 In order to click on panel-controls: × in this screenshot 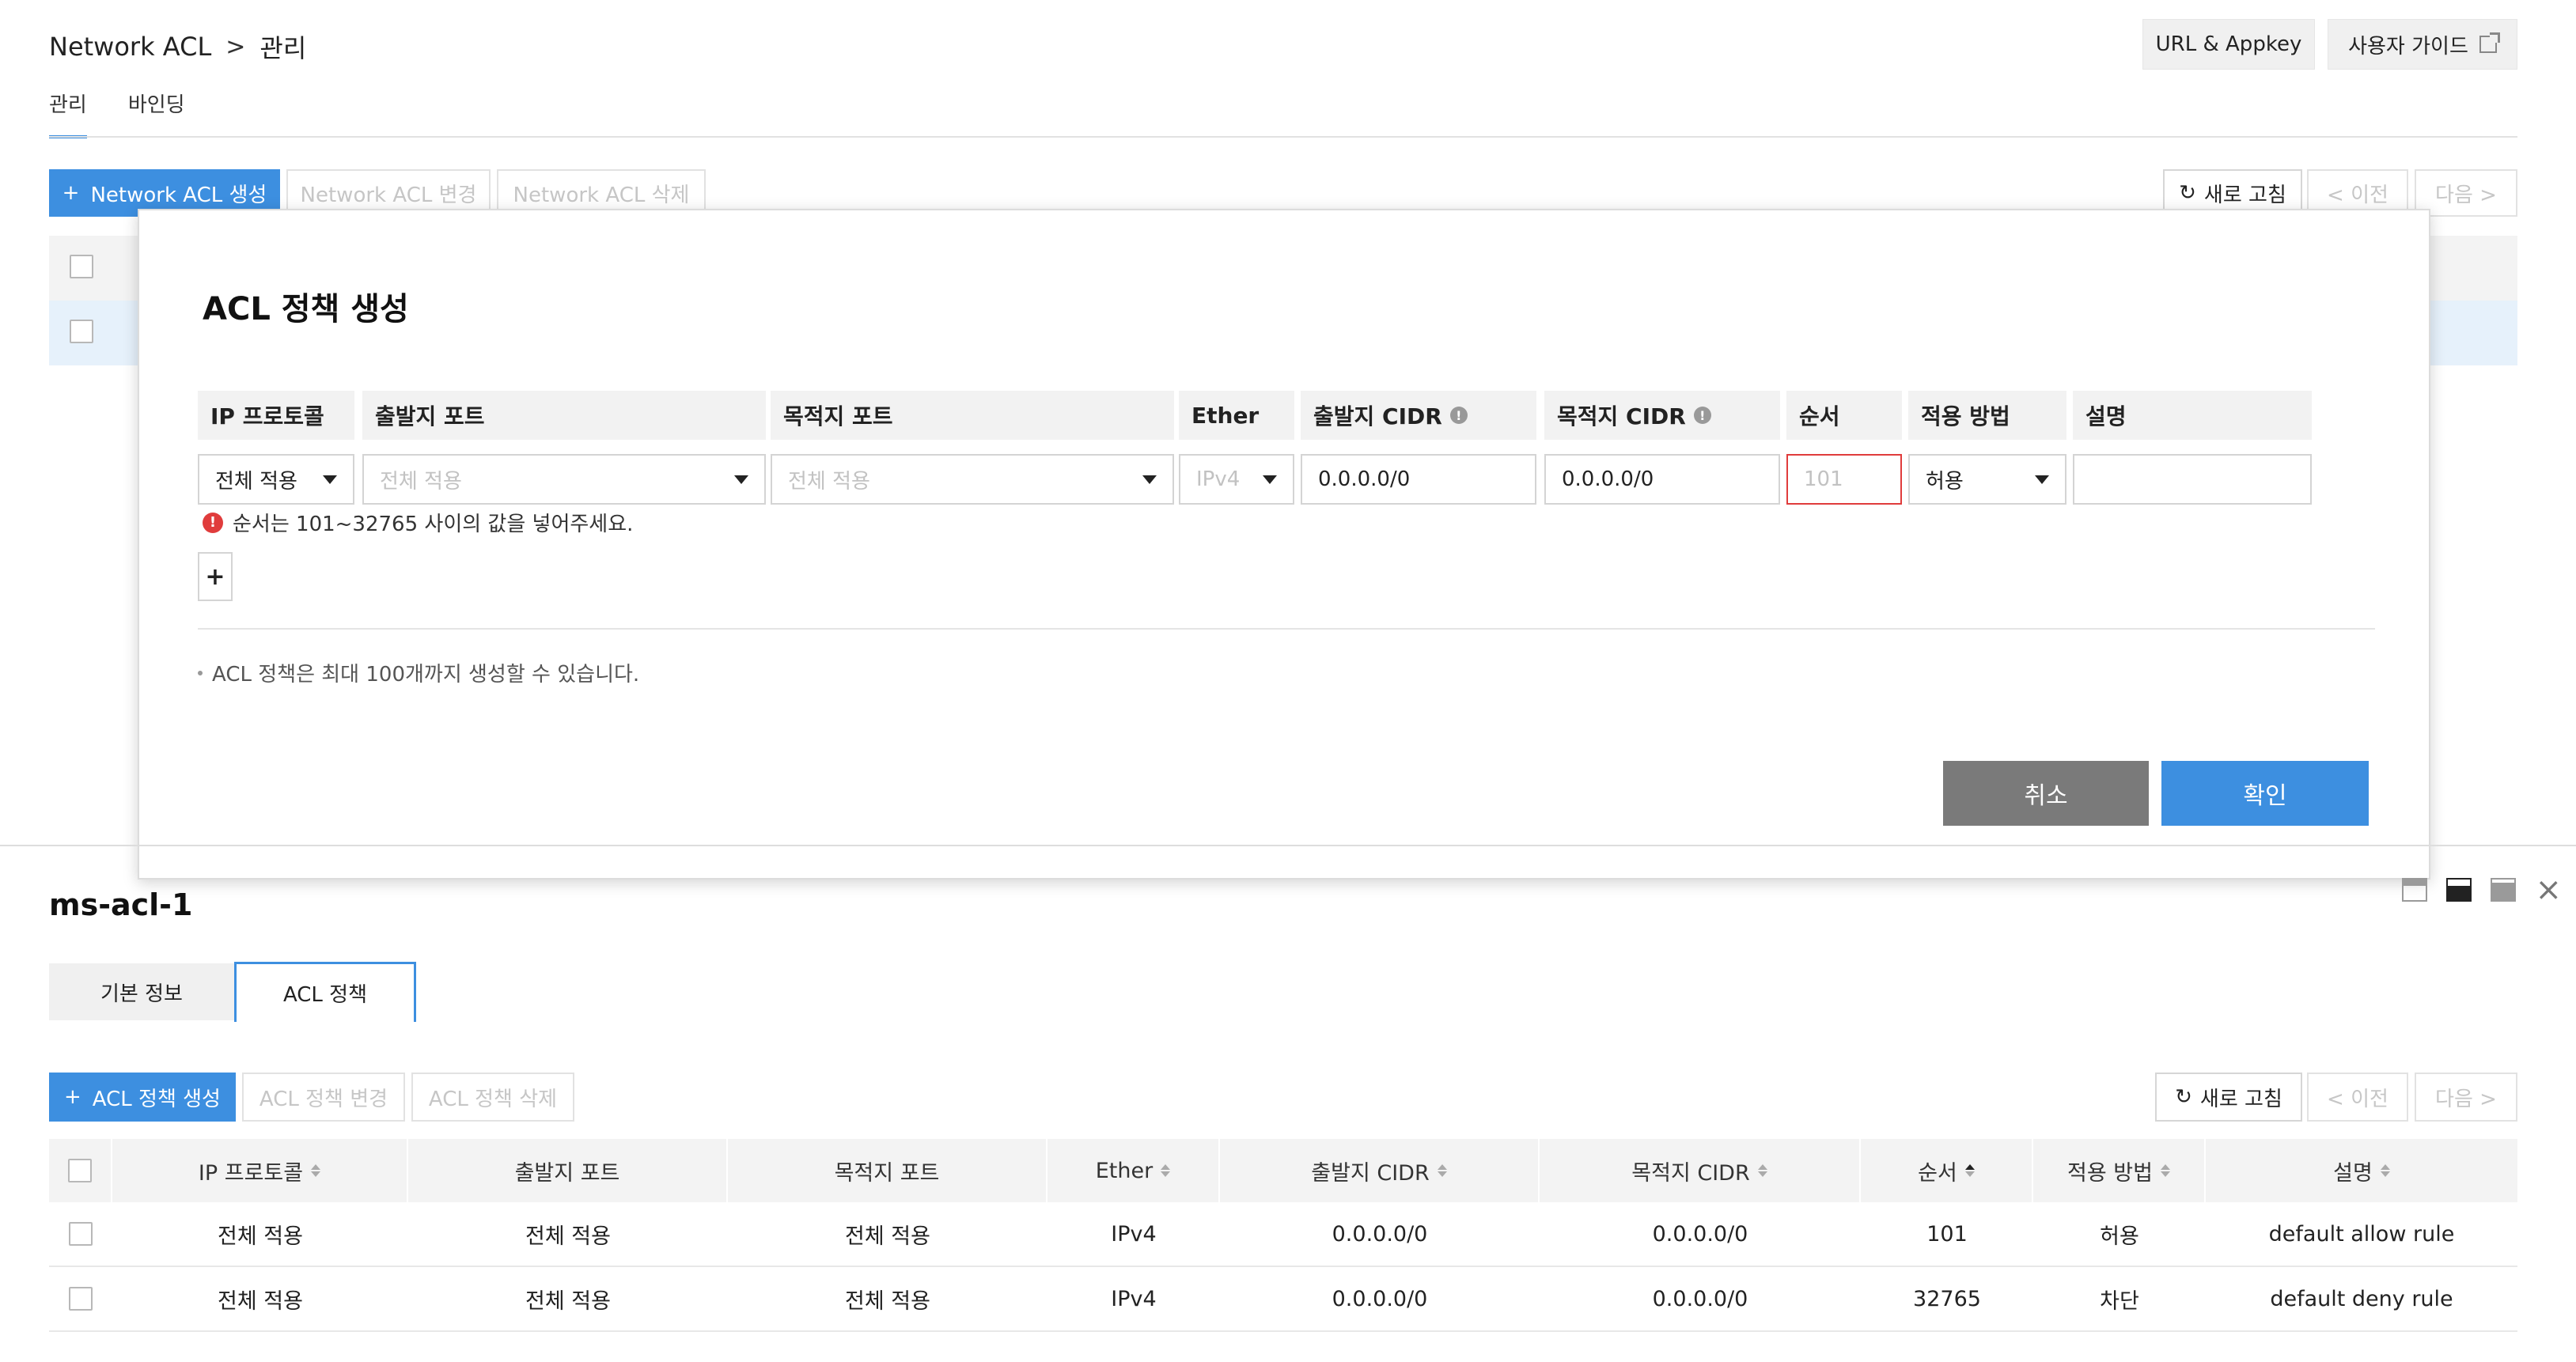, I will do `click(2482, 890)`.